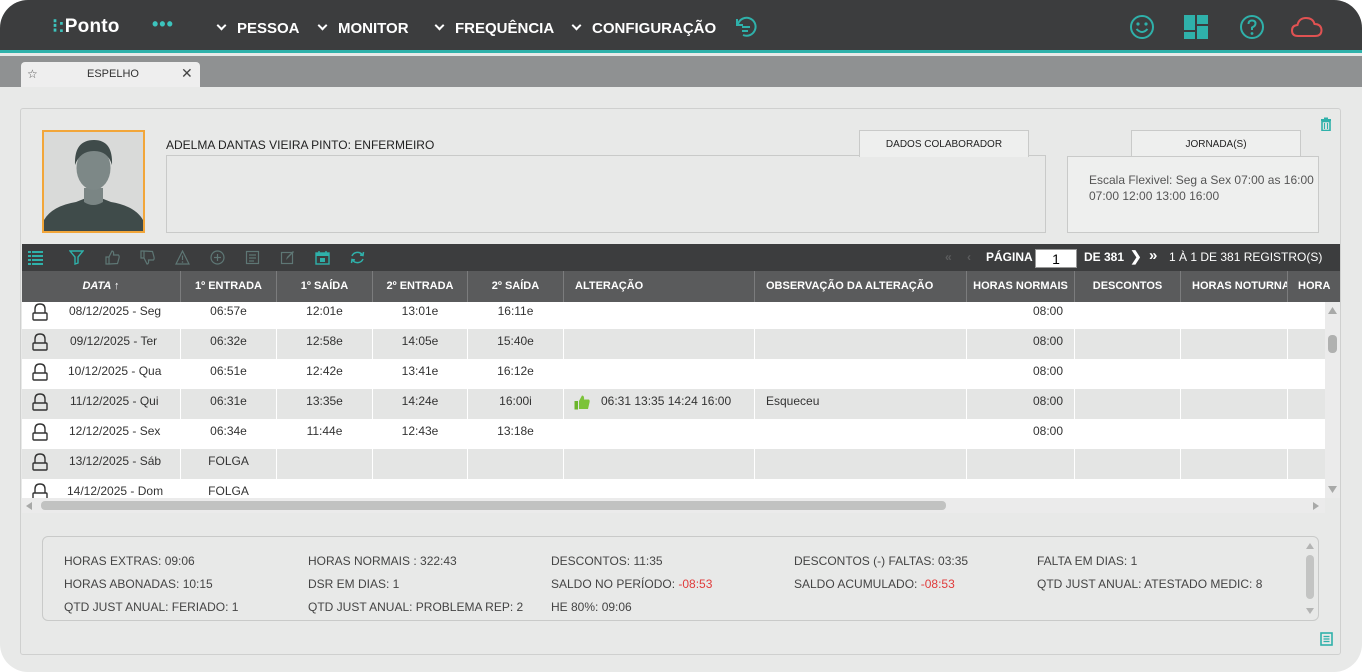 This screenshot has height=672, width=1362. What do you see at coordinates (1252, 27) in the screenshot?
I see `help-icon` at bounding box center [1252, 27].